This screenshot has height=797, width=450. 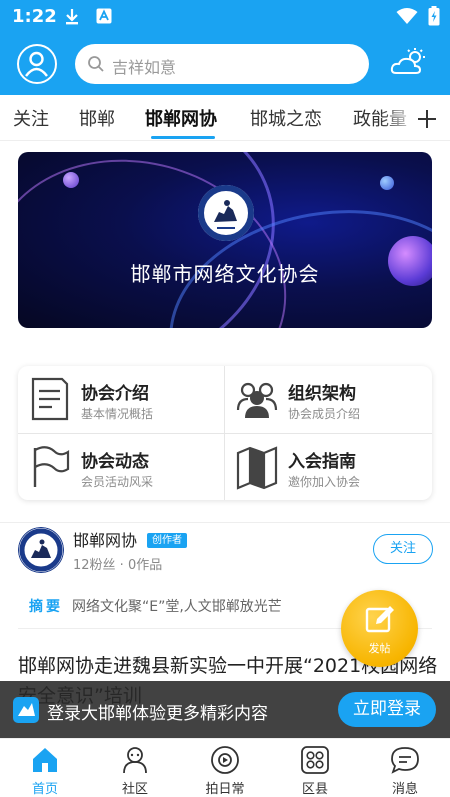 I want to click on nav-label: 拍日常, so click(x=225, y=789).